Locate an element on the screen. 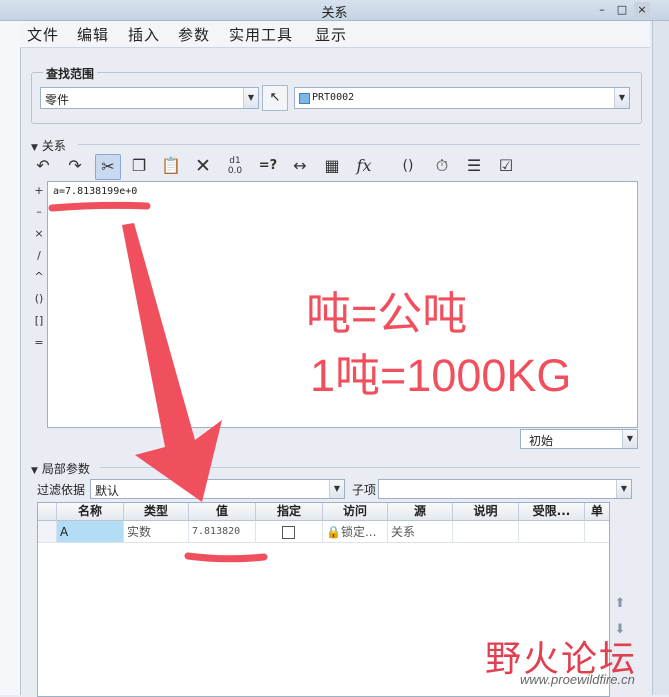 The height and width of the screenshot is (697, 669). arrow-mark is located at coordinates (172, 362).